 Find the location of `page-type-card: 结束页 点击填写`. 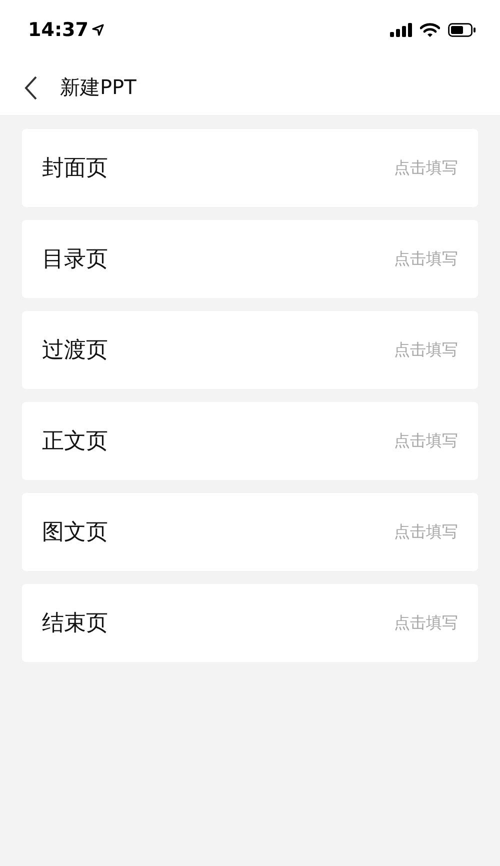

page-type-card: 结束页 点击填写 is located at coordinates (250, 623).